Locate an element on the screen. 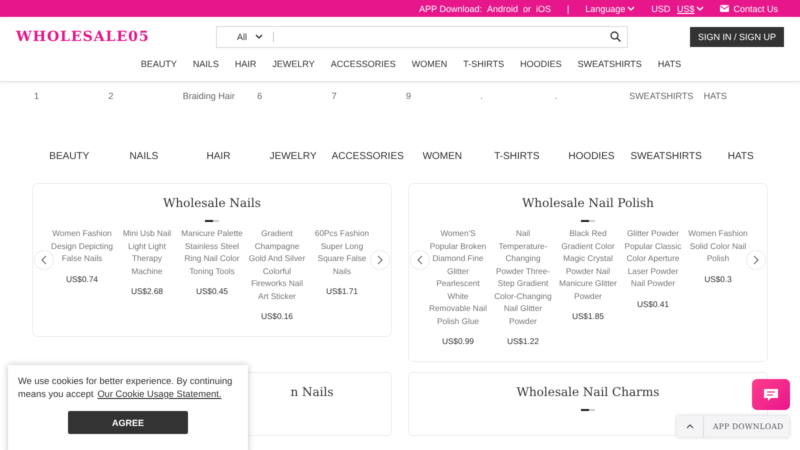 The height and width of the screenshot is (450, 800). contact-link: Contact Us is located at coordinates (749, 9).